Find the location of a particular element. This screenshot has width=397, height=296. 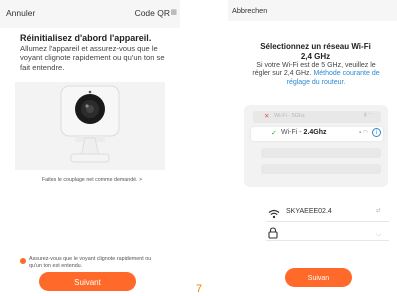

signal-icon: ▮ ◠ is located at coordinates (368, 115).